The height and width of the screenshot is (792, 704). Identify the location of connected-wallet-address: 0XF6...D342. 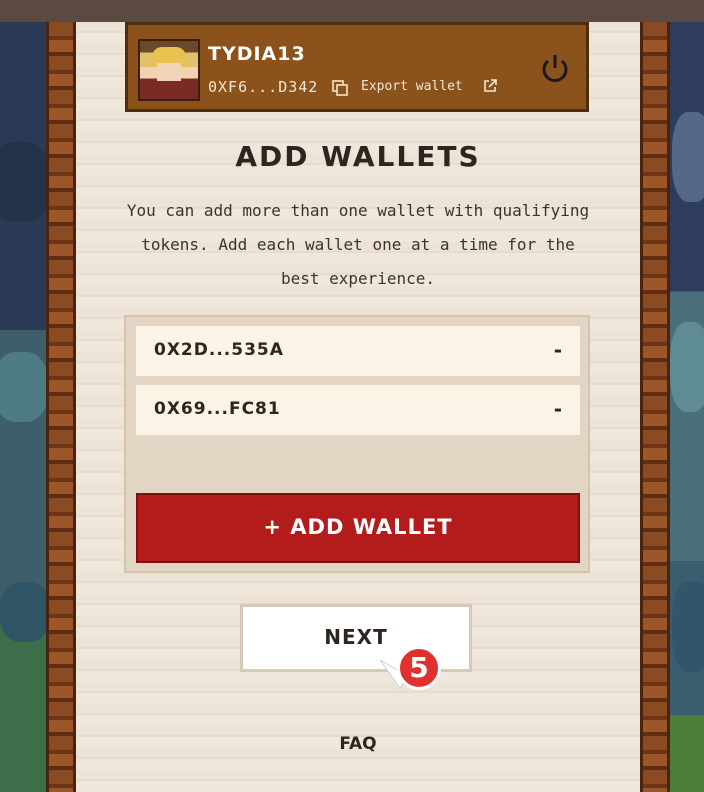
(263, 87).